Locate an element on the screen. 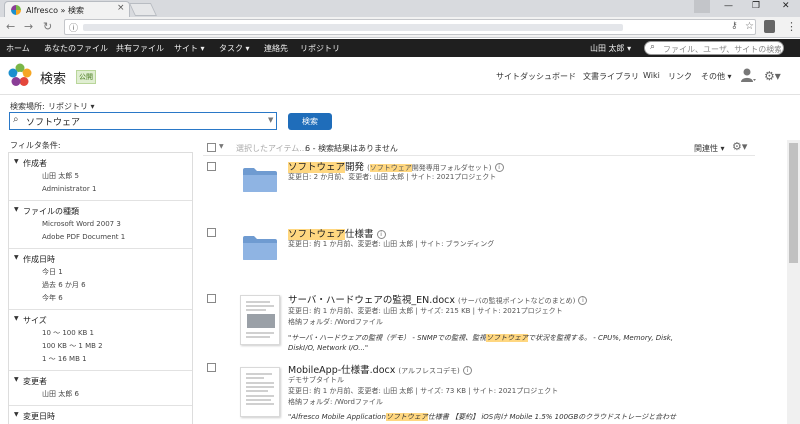 The image size is (800, 424). maximize-button: ❐ is located at coordinates (756, 6).